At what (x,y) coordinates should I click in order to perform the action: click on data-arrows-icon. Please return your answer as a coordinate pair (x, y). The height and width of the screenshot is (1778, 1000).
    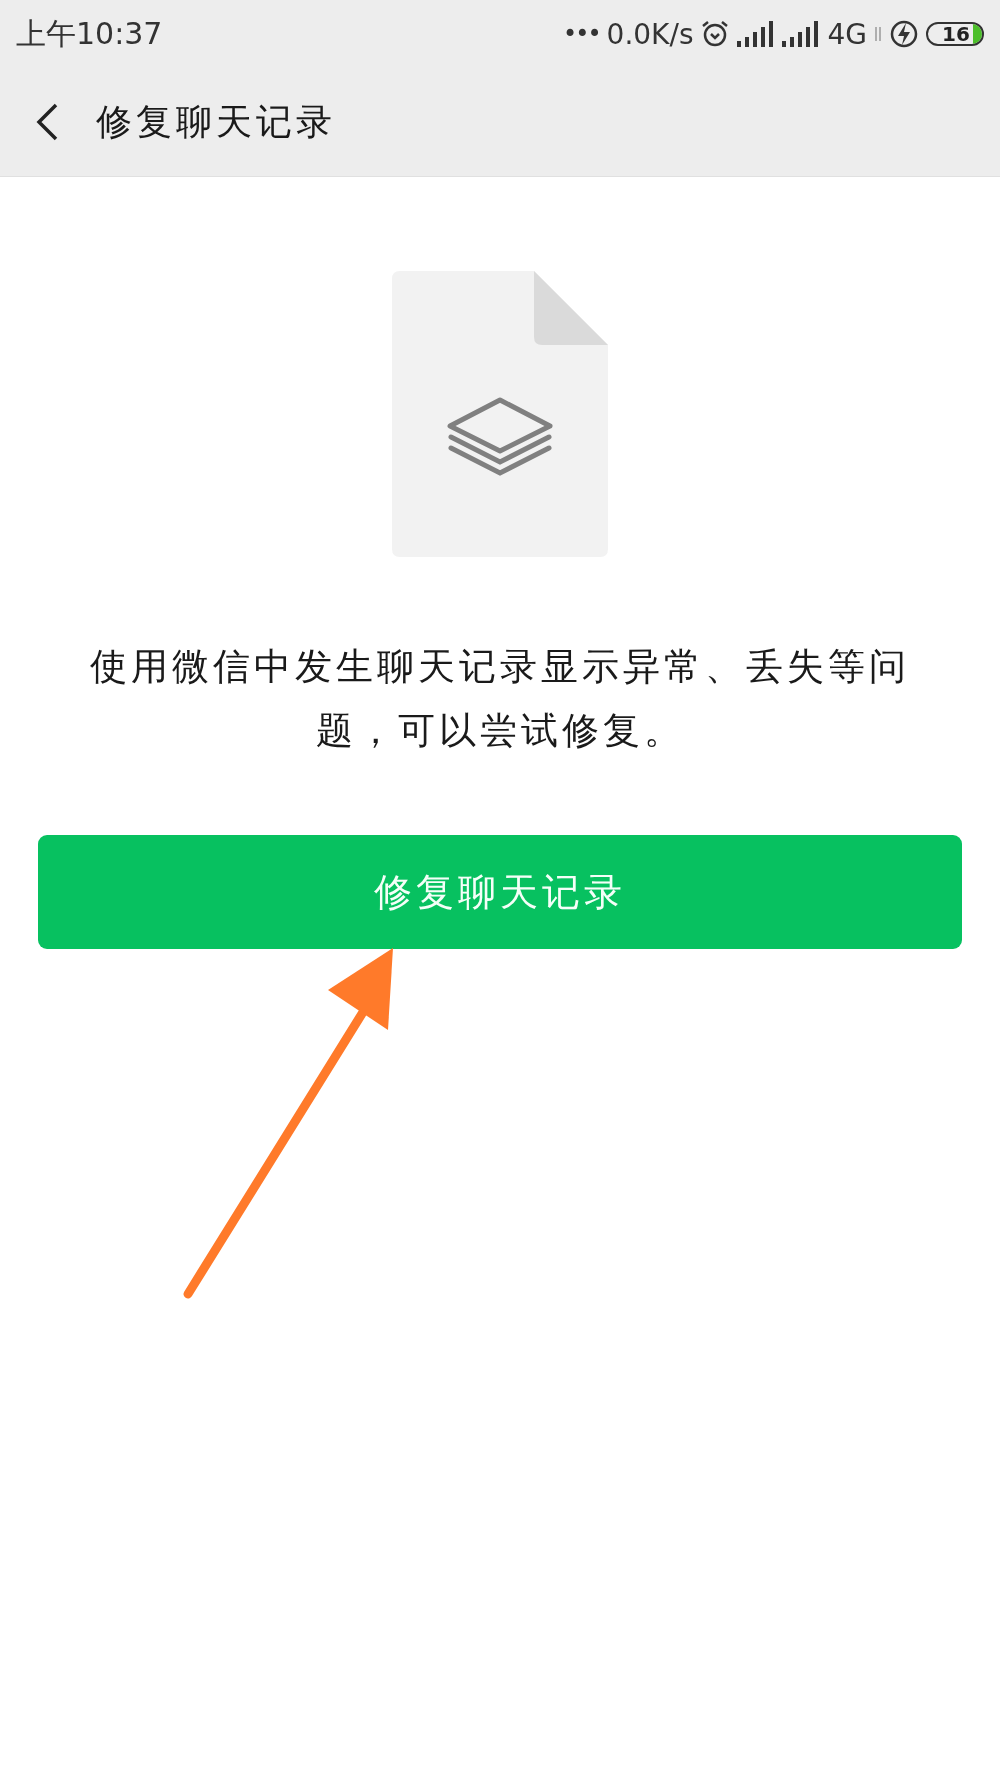
    Looking at the image, I should click on (878, 34).